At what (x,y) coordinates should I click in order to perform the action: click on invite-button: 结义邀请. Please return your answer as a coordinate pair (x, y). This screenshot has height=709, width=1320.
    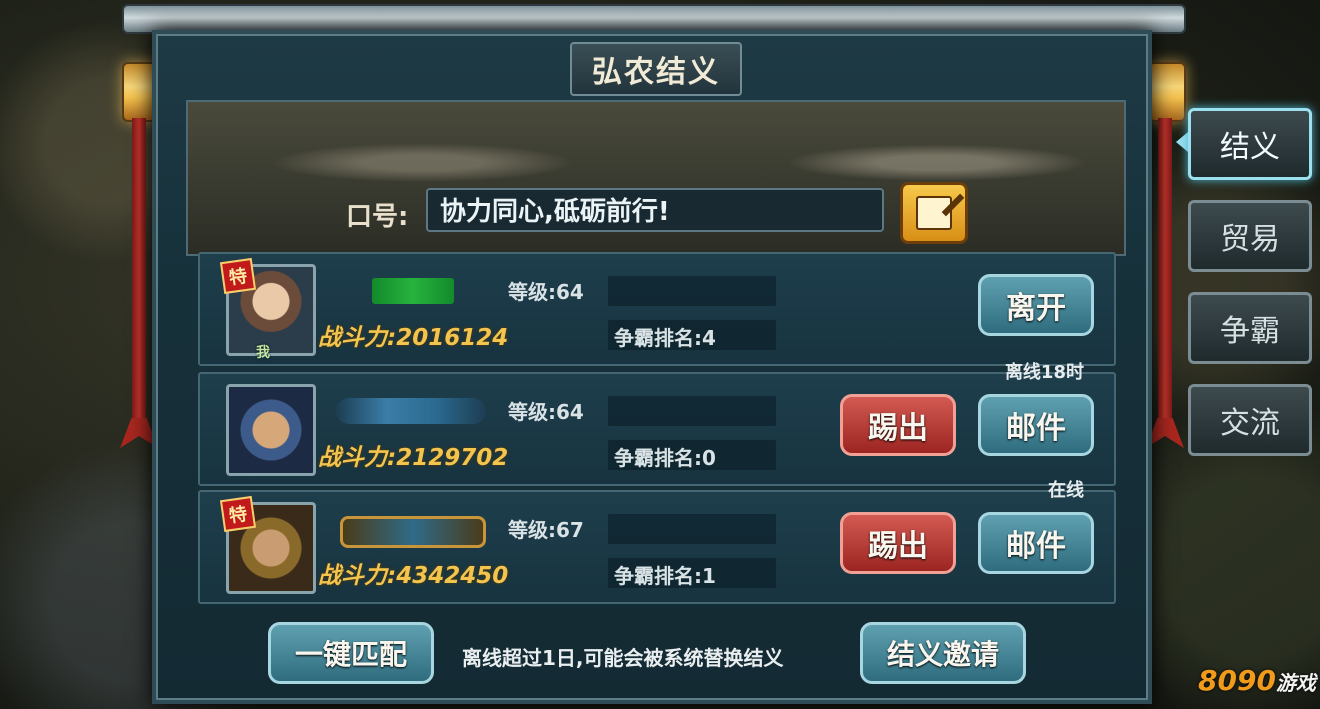
    Looking at the image, I should click on (943, 653).